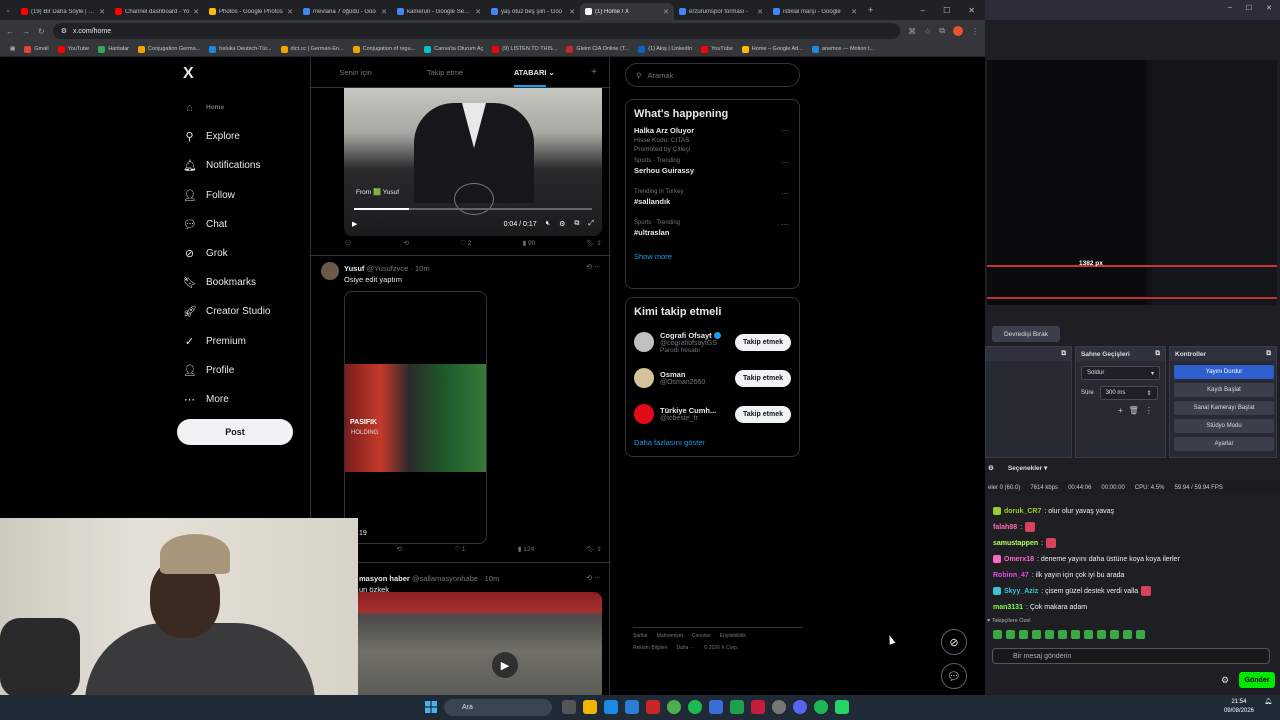 Image resolution: width=1280 pixels, height=720 pixels. I want to click on file-explorer-icon, so click(590, 707).